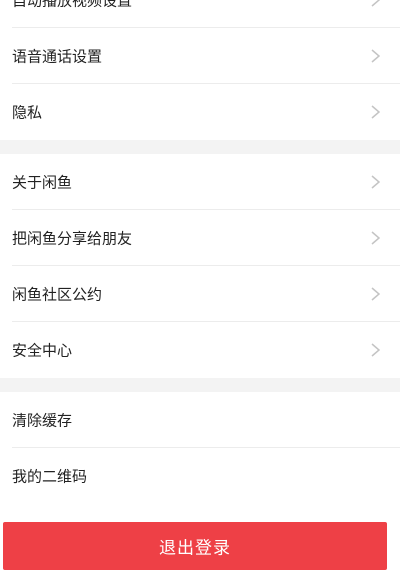  I want to click on settings-row-label: 隐私, so click(27, 112).